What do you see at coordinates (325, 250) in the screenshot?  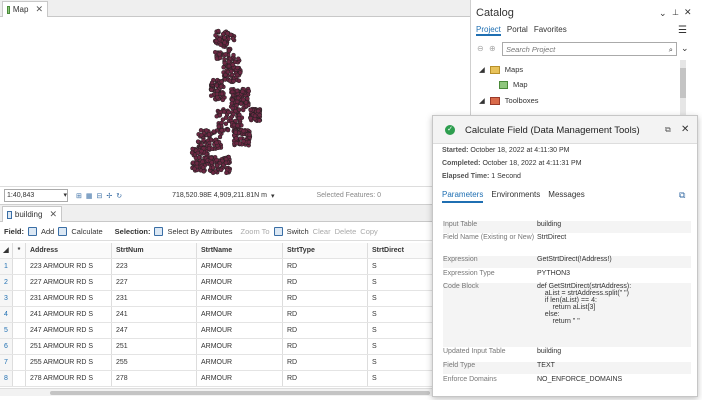 I see `column-header-strttype: StrtType` at bounding box center [325, 250].